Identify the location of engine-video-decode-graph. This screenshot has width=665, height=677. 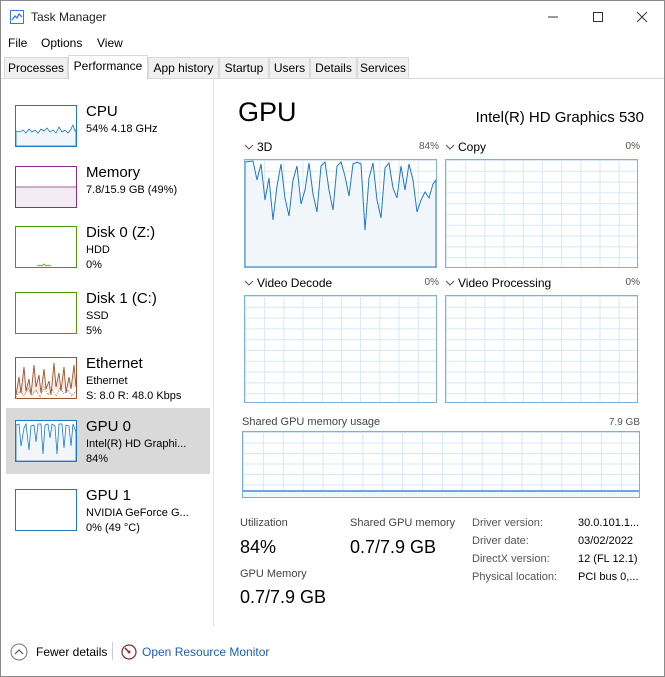
(340, 349).